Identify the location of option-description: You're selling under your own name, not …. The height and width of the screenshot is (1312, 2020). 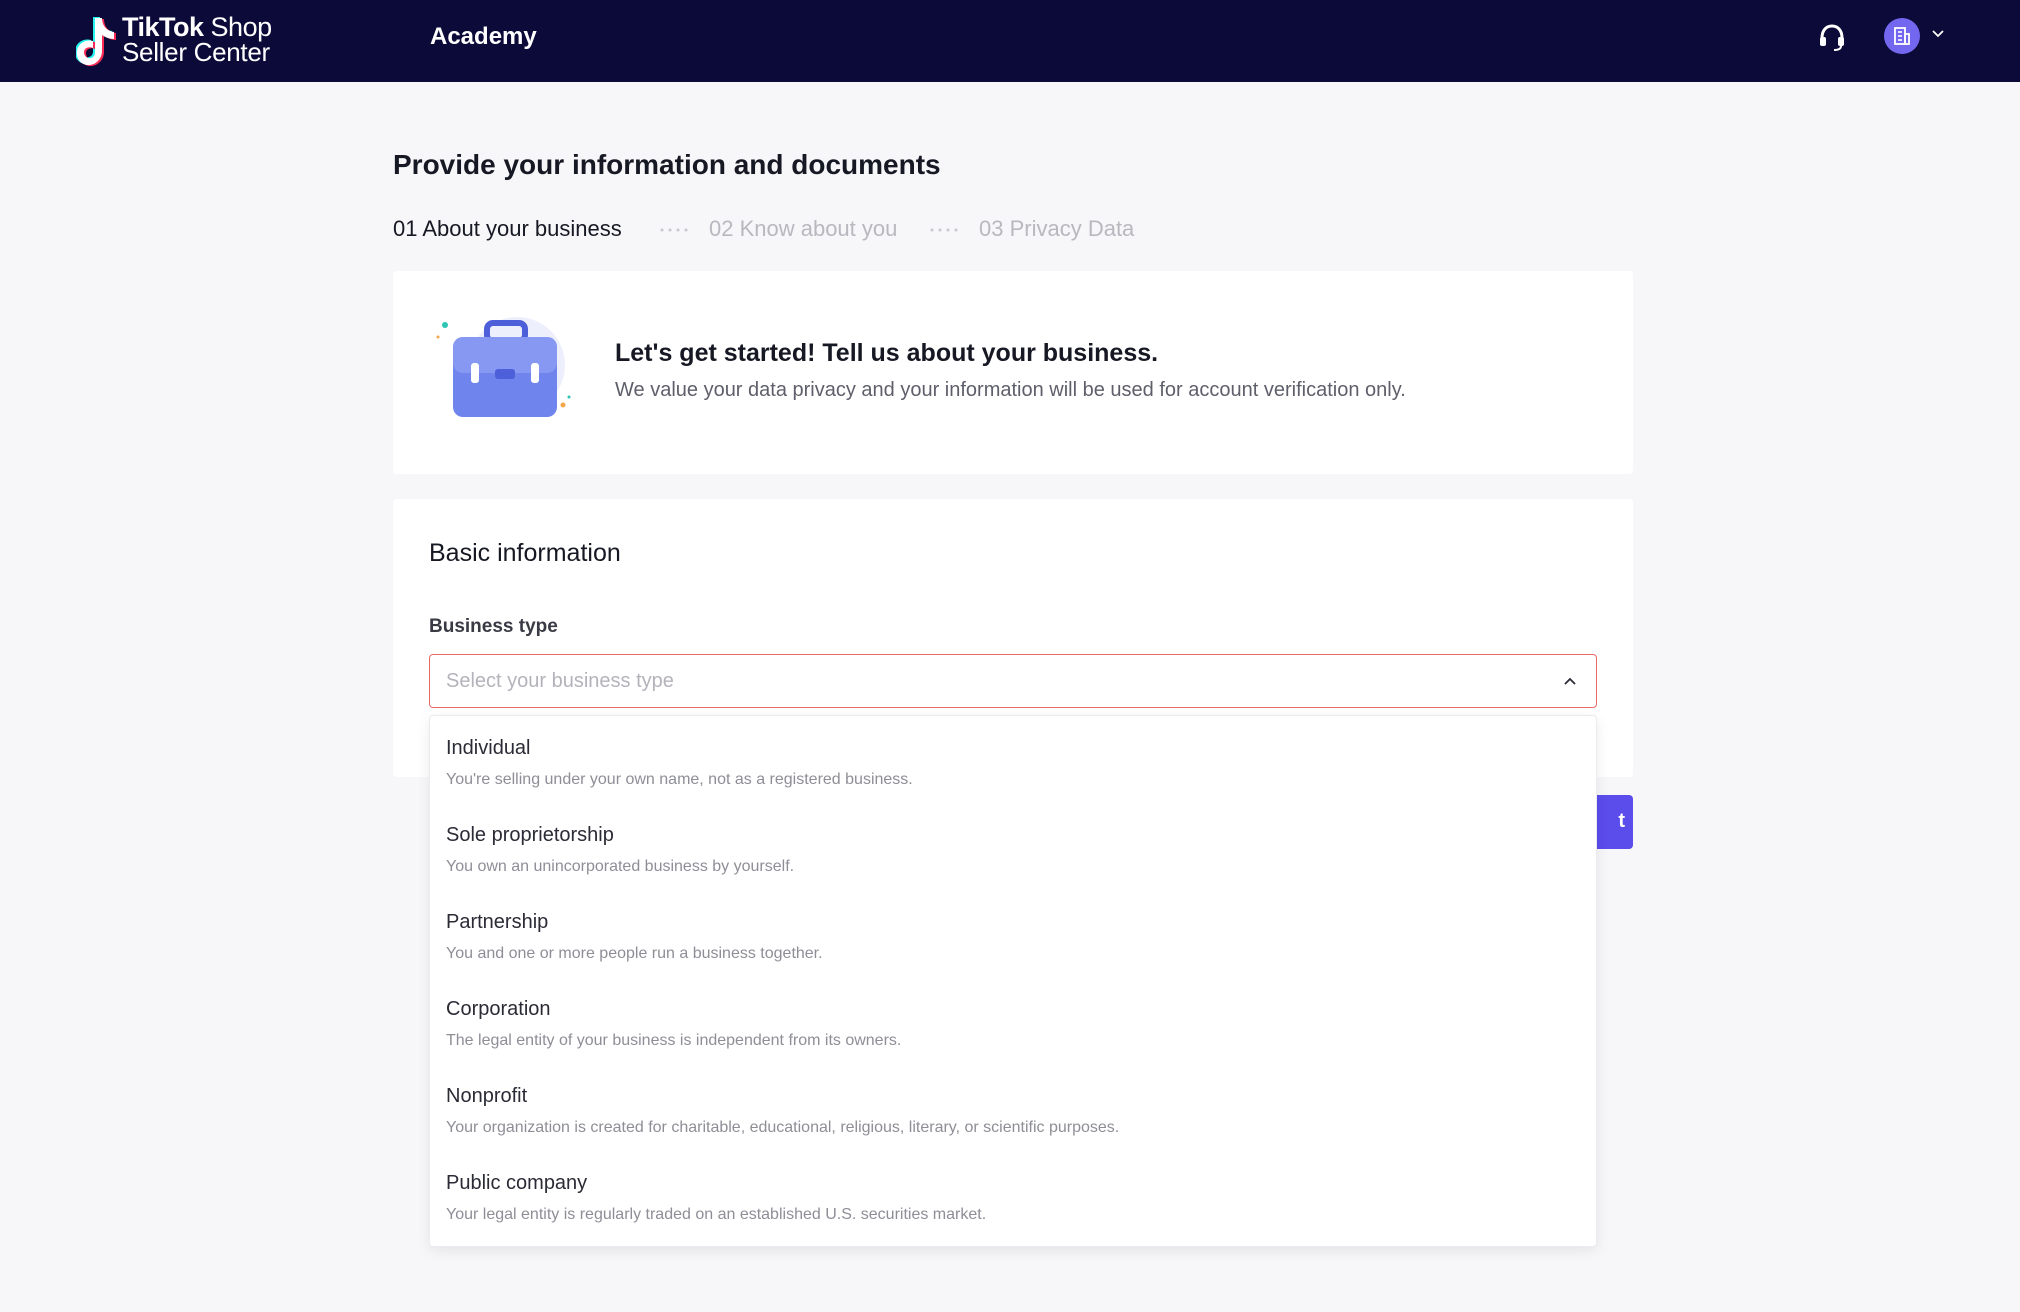
(679, 779).